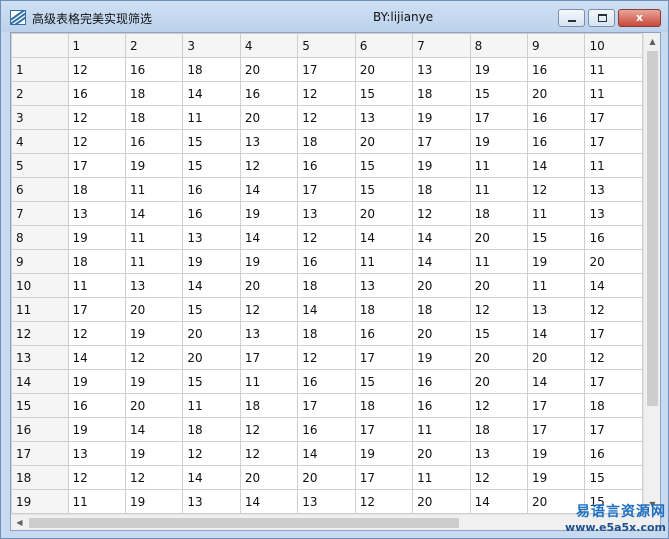 The width and height of the screenshot is (669, 539). What do you see at coordinates (652, 41) in the screenshot?
I see `scroll-up-icon: ▲` at bounding box center [652, 41].